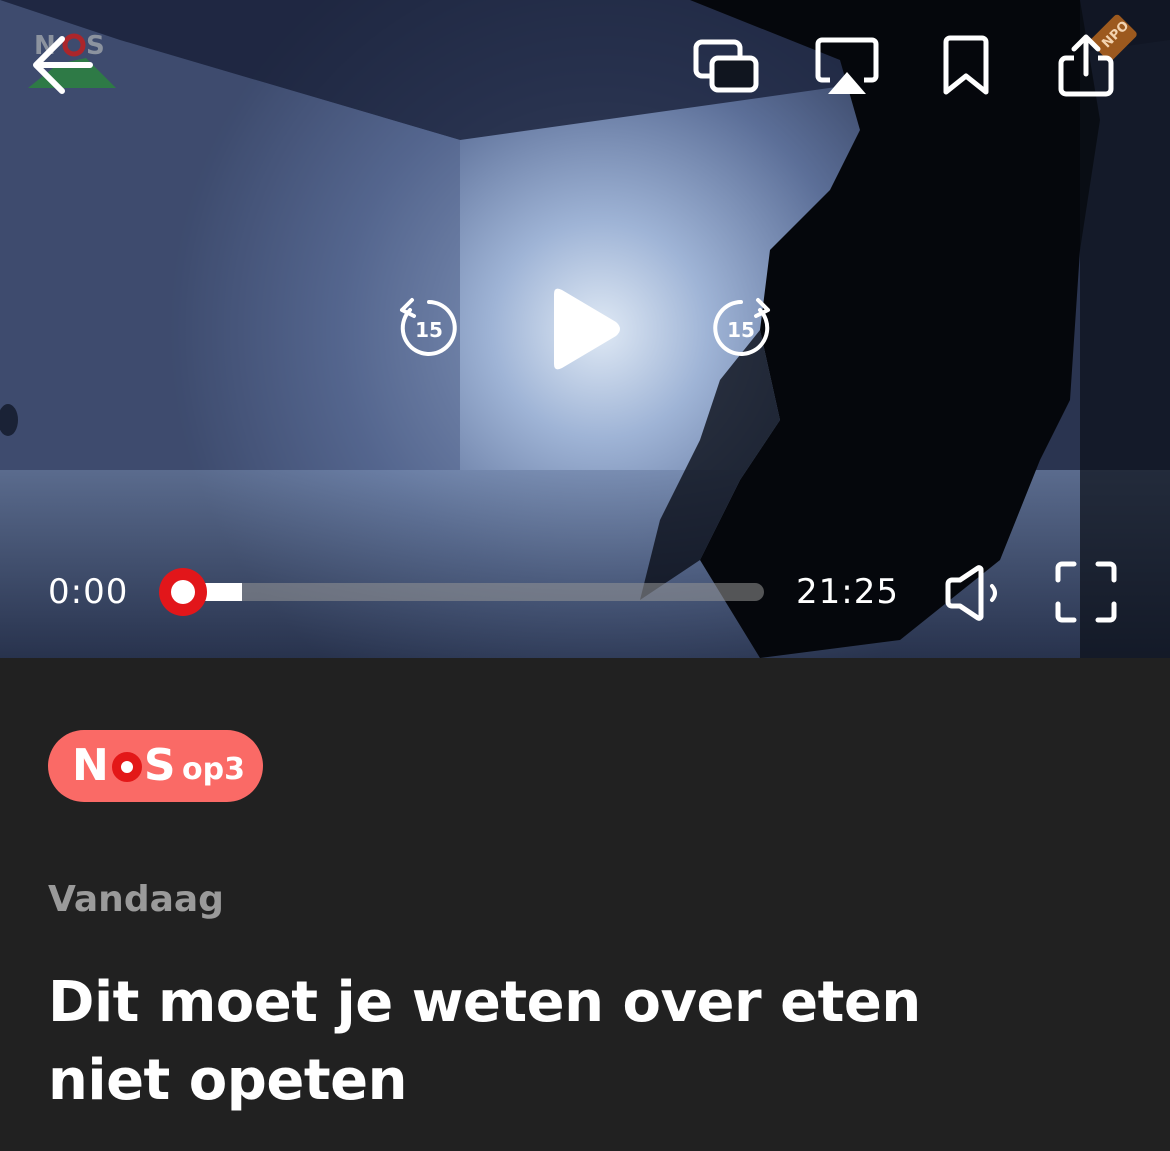 This screenshot has height=1151, width=1170. Describe the element at coordinates (474, 592) in the screenshot. I see `progress-bar` at that location.